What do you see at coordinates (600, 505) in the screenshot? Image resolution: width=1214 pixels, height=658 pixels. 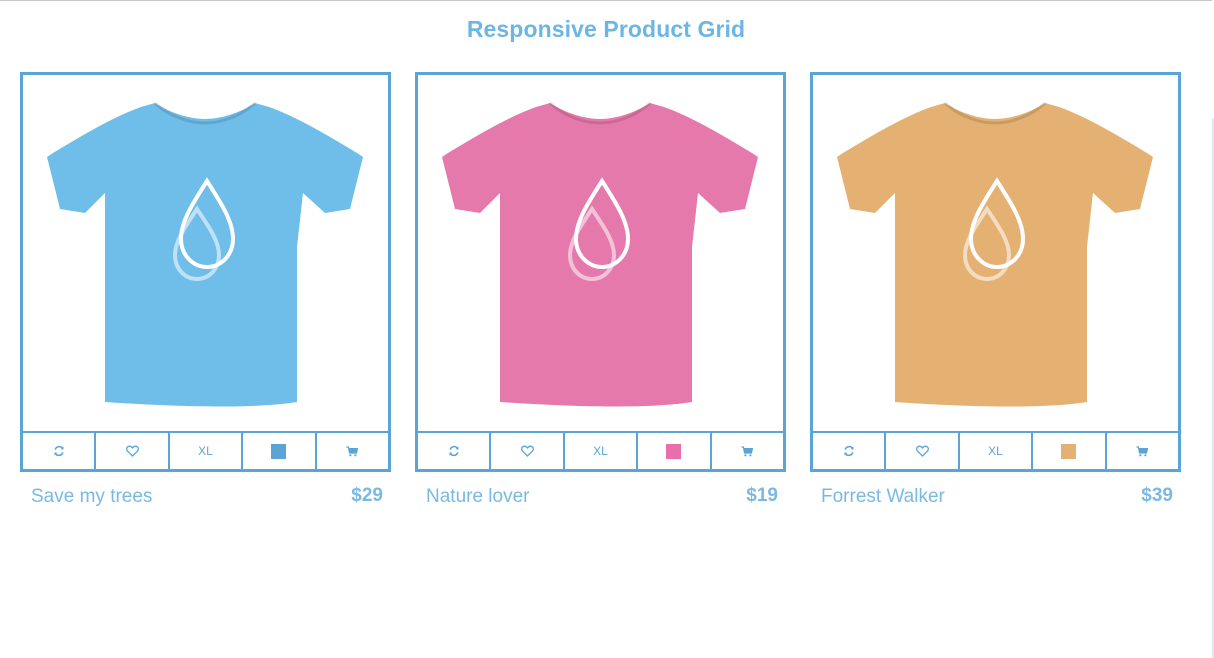 I see `product-footer: Nature lover $19` at bounding box center [600, 505].